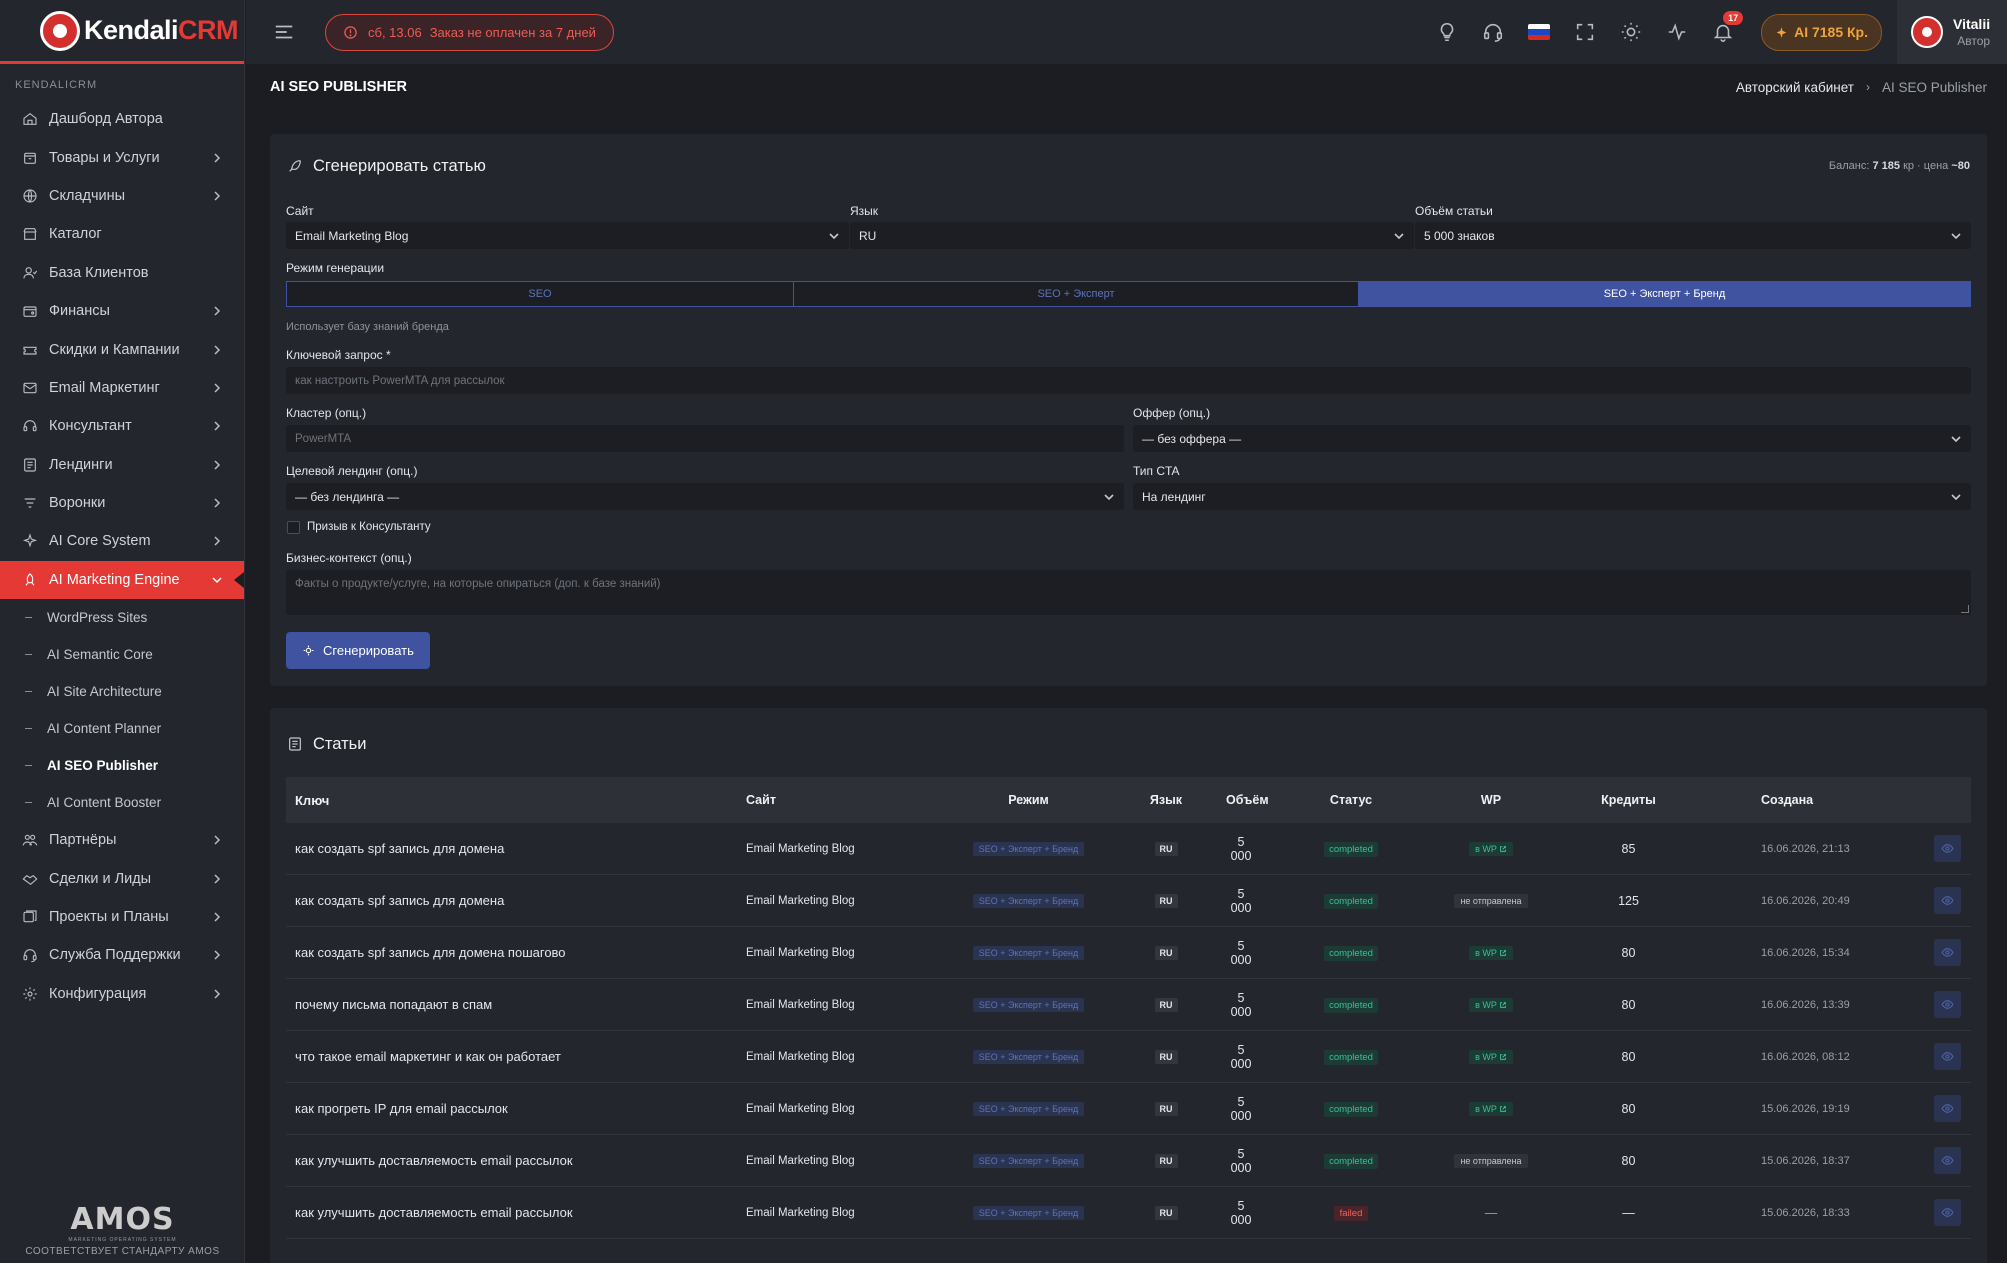  I want to click on headset-icon, so click(1493, 32).